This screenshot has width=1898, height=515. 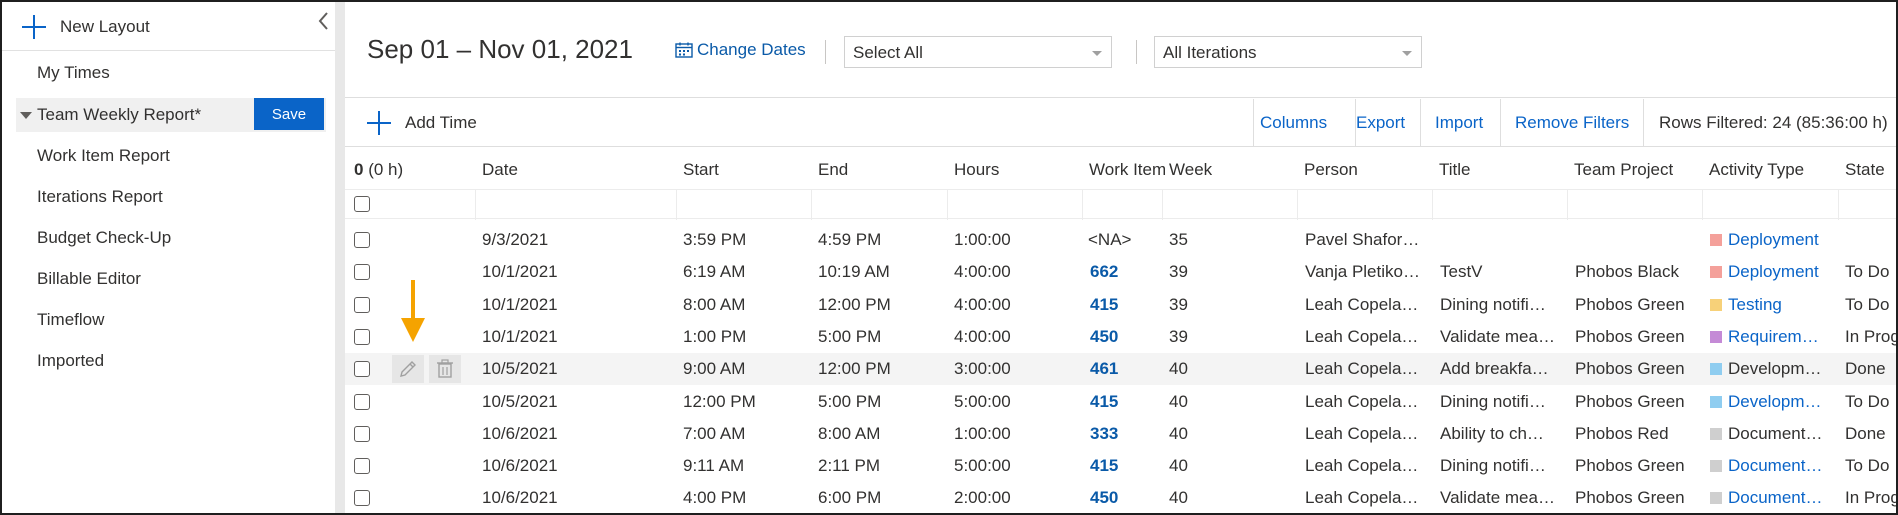 What do you see at coordinates (854, 368) in the screenshot?
I see `cell-end: 12:00 PM` at bounding box center [854, 368].